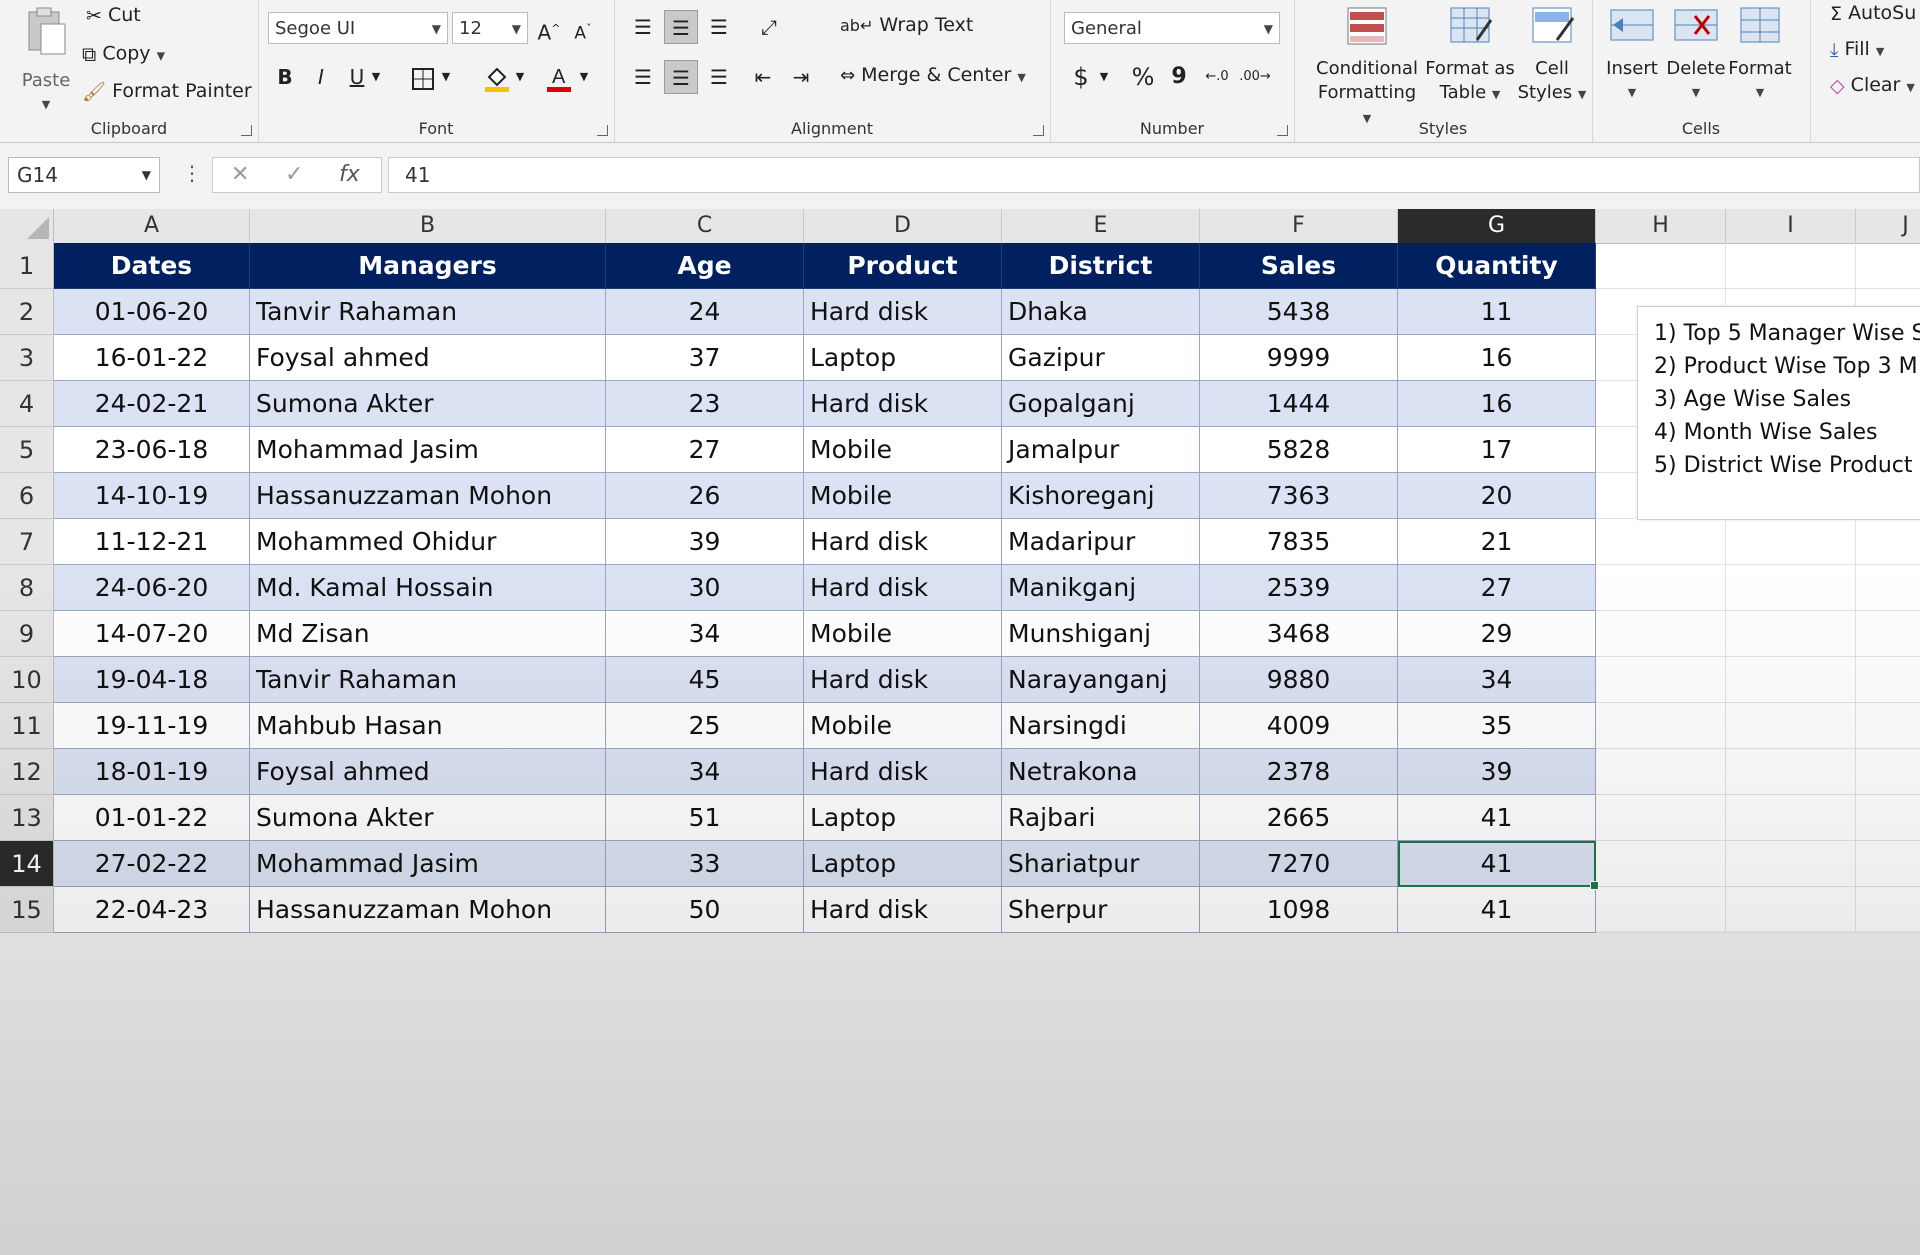  What do you see at coordinates (705, 772) in the screenshot?
I see `table-cell: 34` at bounding box center [705, 772].